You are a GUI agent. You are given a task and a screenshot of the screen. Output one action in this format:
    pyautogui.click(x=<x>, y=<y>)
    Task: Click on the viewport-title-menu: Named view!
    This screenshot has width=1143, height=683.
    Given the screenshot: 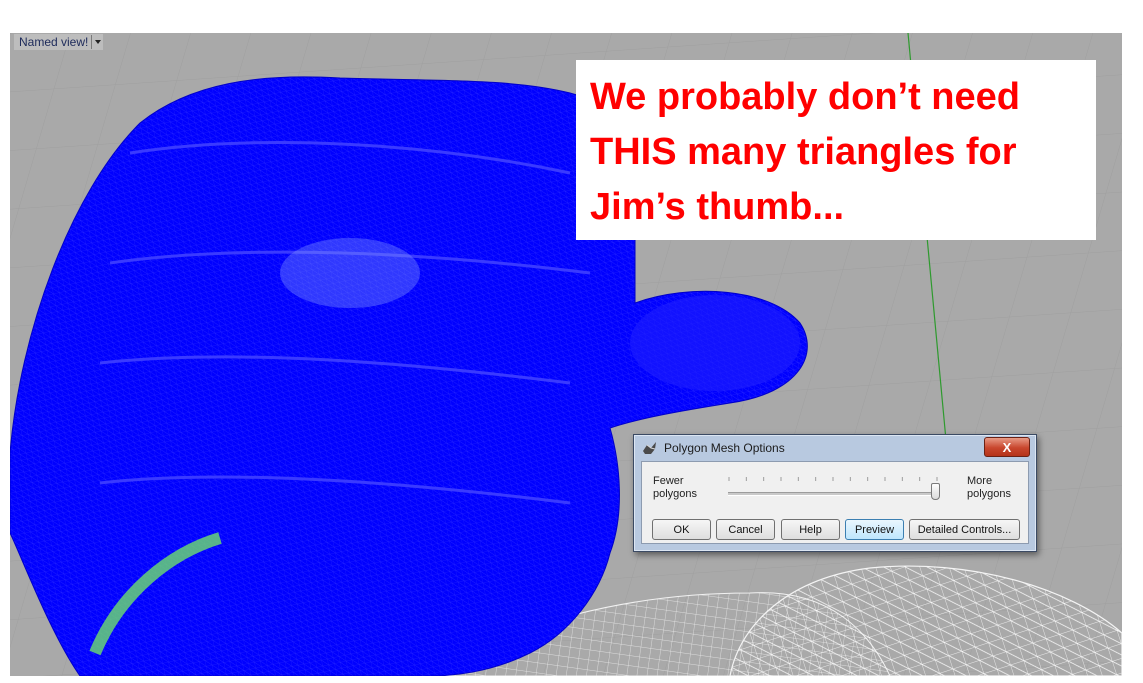 What is the action you would take?
    pyautogui.click(x=59, y=42)
    